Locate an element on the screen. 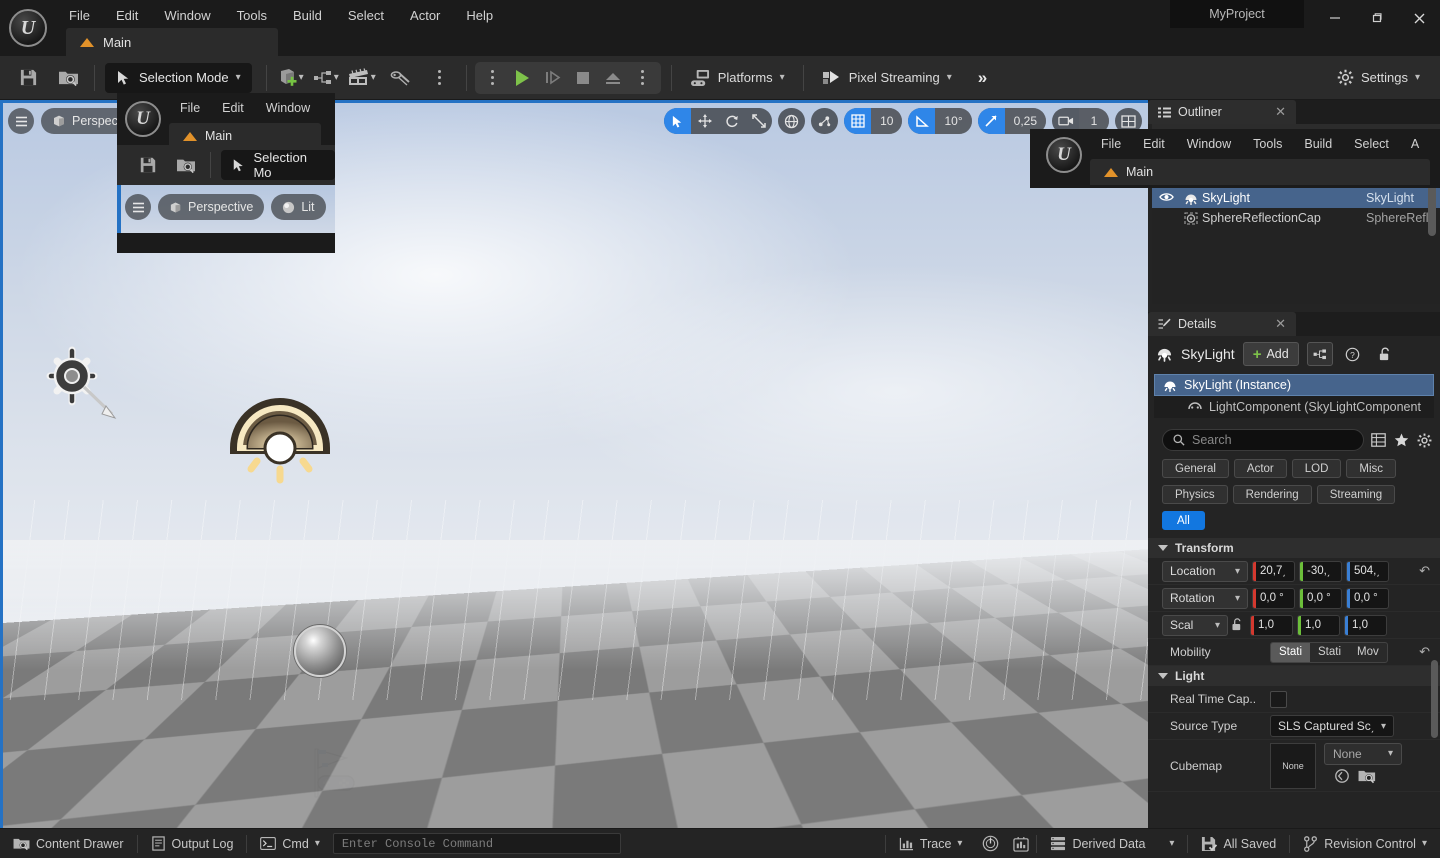 This screenshot has width=1440, height=858. search-input is located at coordinates (1272, 440).